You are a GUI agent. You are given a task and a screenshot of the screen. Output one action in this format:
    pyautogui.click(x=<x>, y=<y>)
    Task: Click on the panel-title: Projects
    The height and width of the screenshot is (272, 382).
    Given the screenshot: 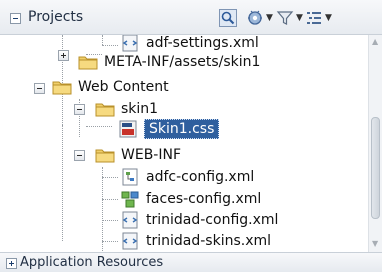 What is the action you would take?
    pyautogui.click(x=56, y=17)
    